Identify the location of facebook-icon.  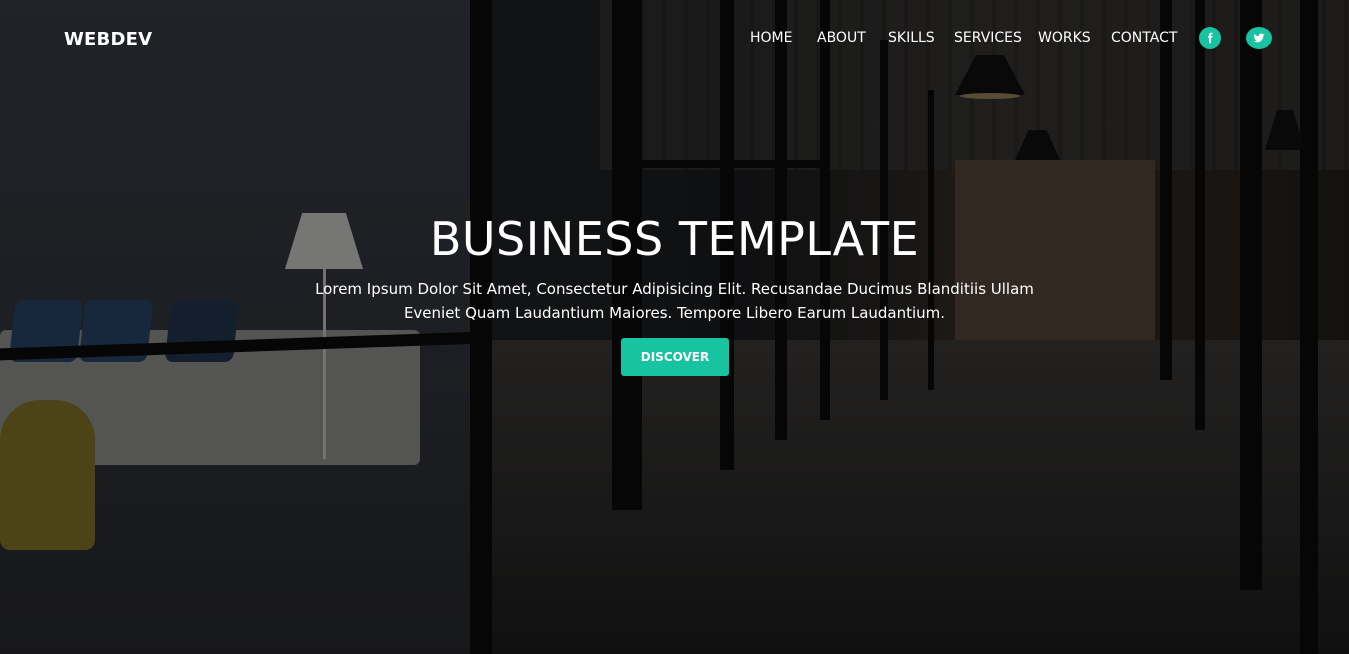
(1210, 38).